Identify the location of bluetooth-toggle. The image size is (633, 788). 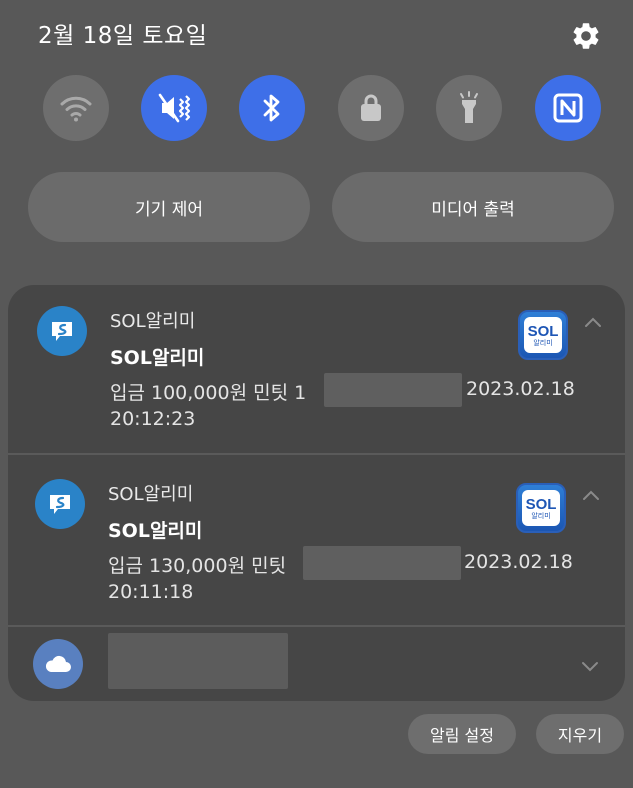
(272, 108).